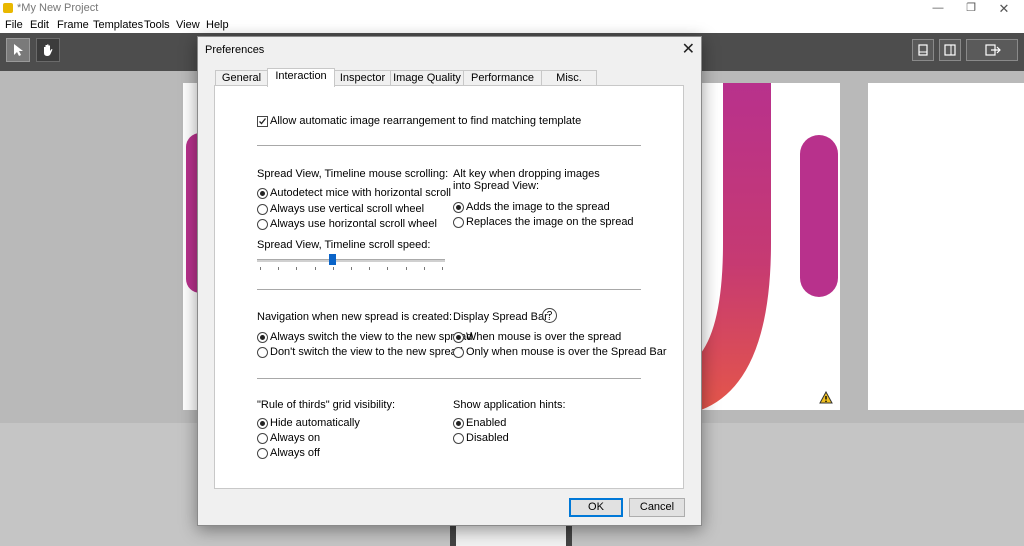  Describe the element at coordinates (73, 25) in the screenshot. I see `menu-frame: Frame` at that location.